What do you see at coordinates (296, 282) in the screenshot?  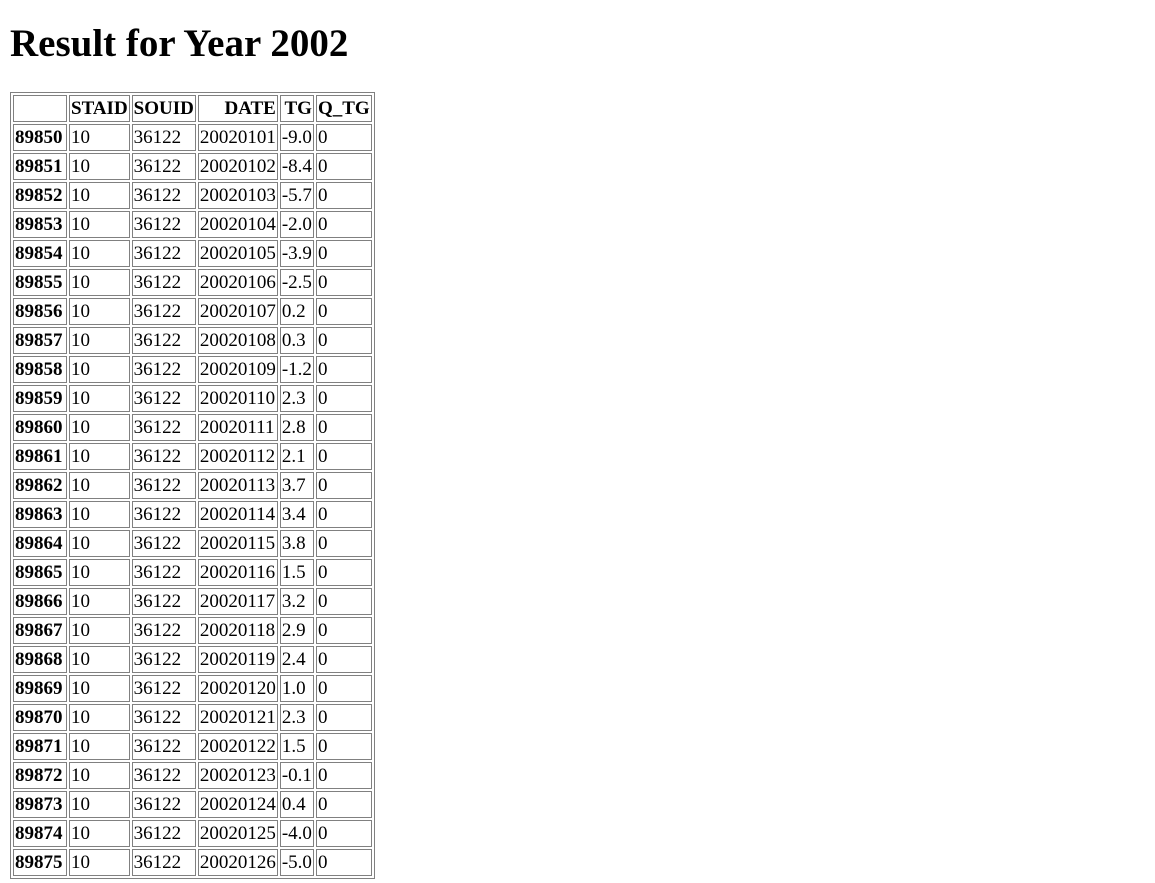 I see `tg-cell: -2.5` at bounding box center [296, 282].